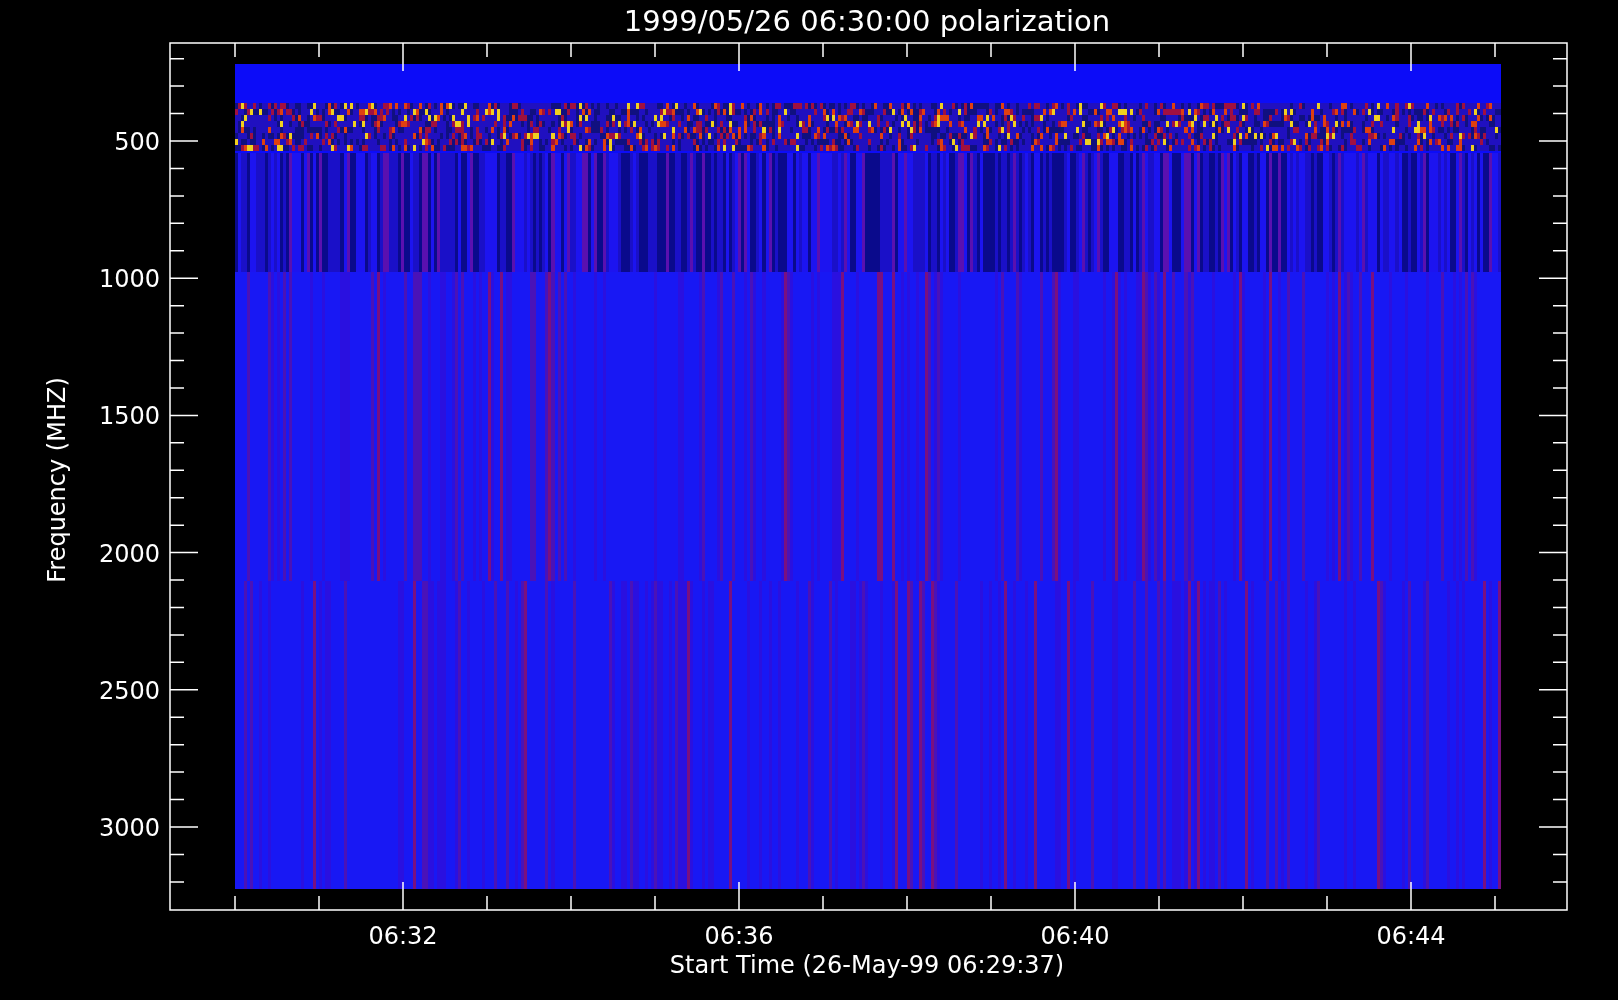  I want to click on y-tick-label: 1500, so click(129, 416).